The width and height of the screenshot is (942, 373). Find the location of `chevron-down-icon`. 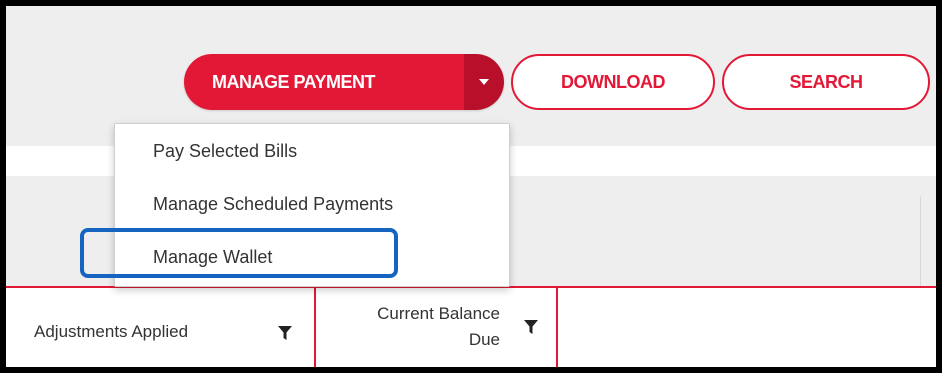

chevron-down-icon is located at coordinates (484, 82).